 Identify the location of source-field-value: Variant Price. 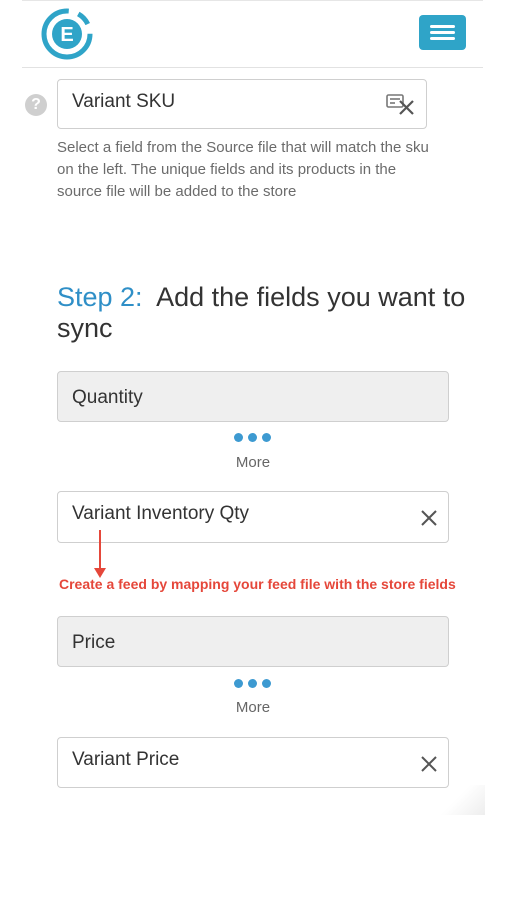
(126, 759).